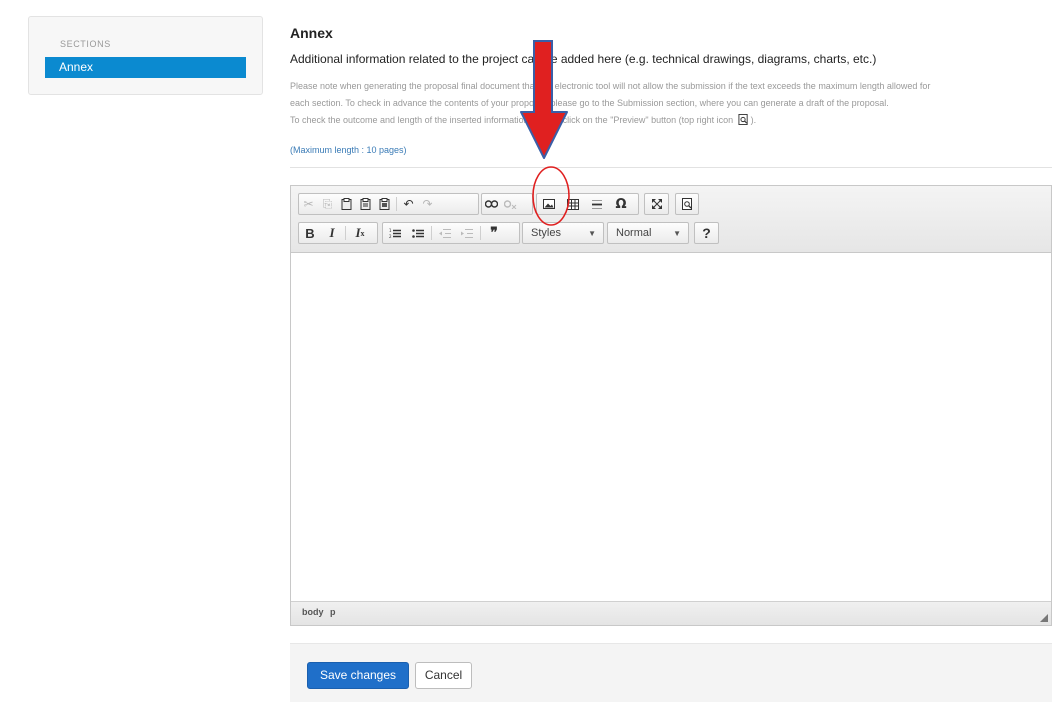  I want to click on cancel-button: Cancel, so click(443, 675).